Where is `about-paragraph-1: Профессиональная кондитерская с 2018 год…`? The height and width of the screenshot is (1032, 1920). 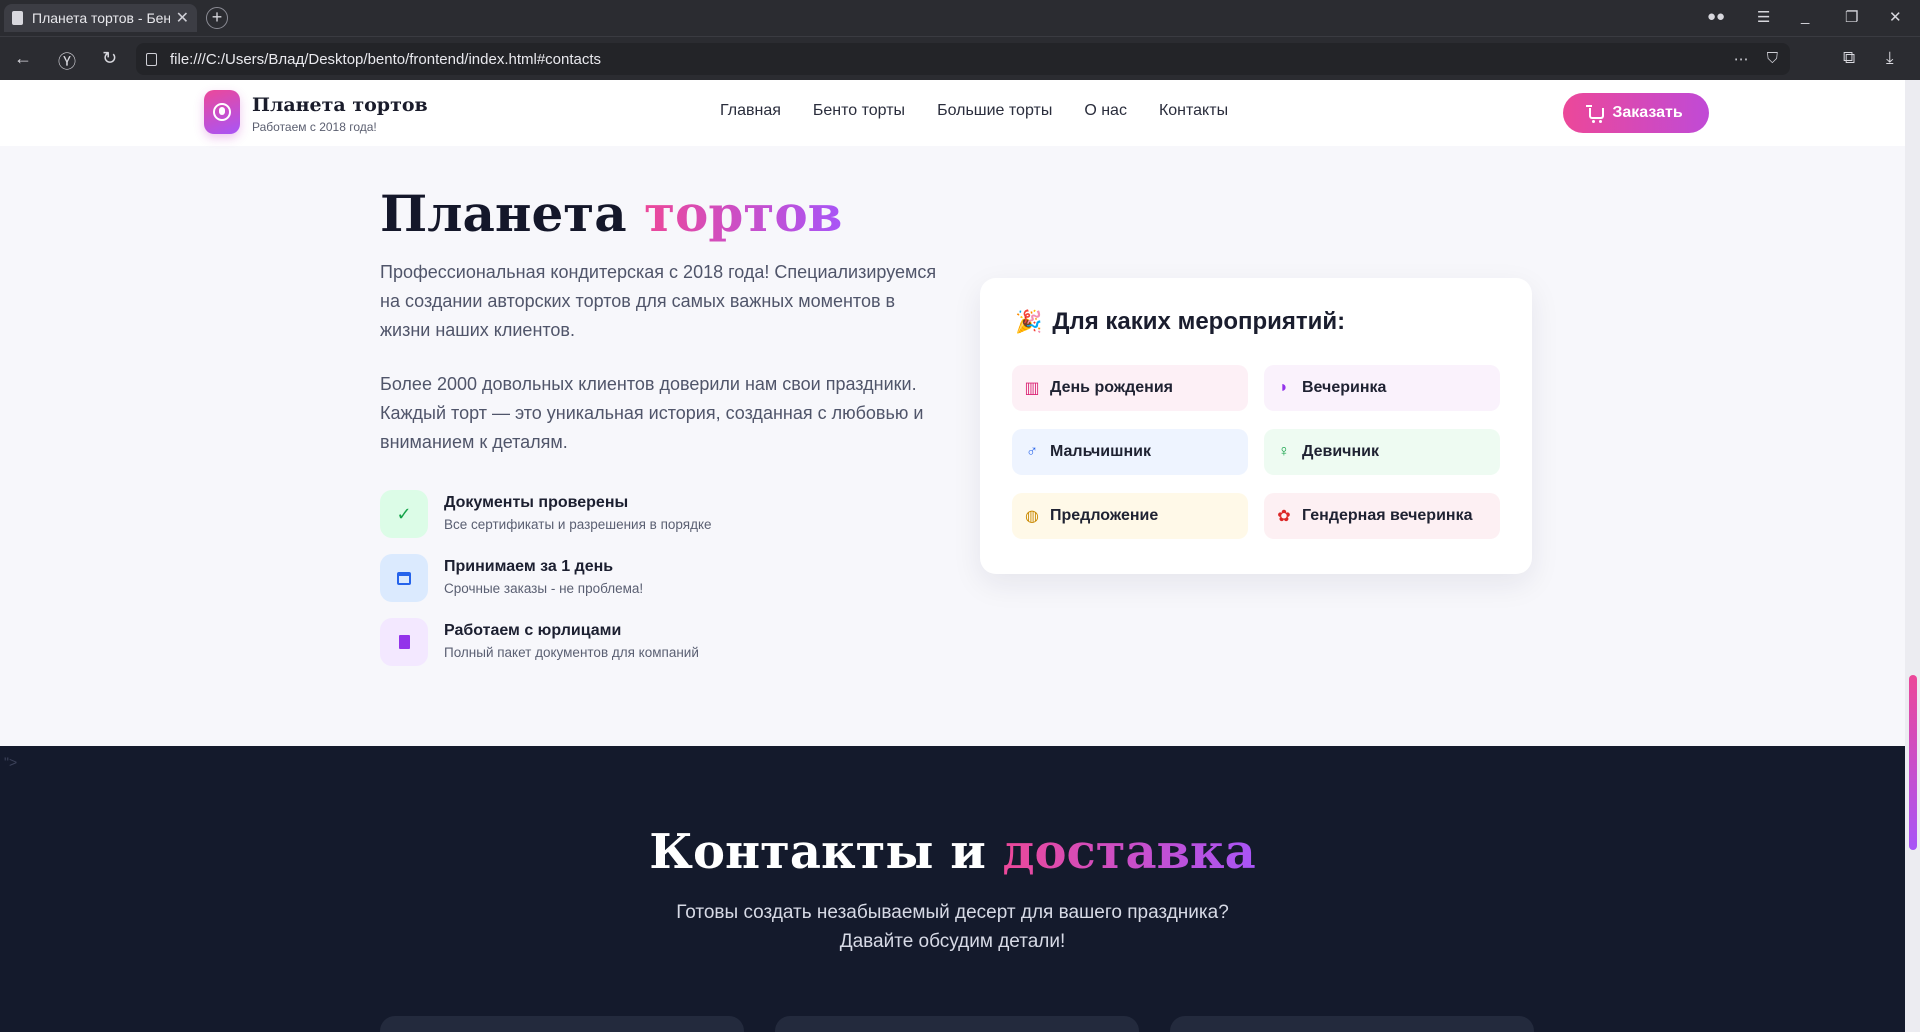
about-paragraph-1: Профессиональная кондитерская с 2018 год… is located at coordinates (658, 301).